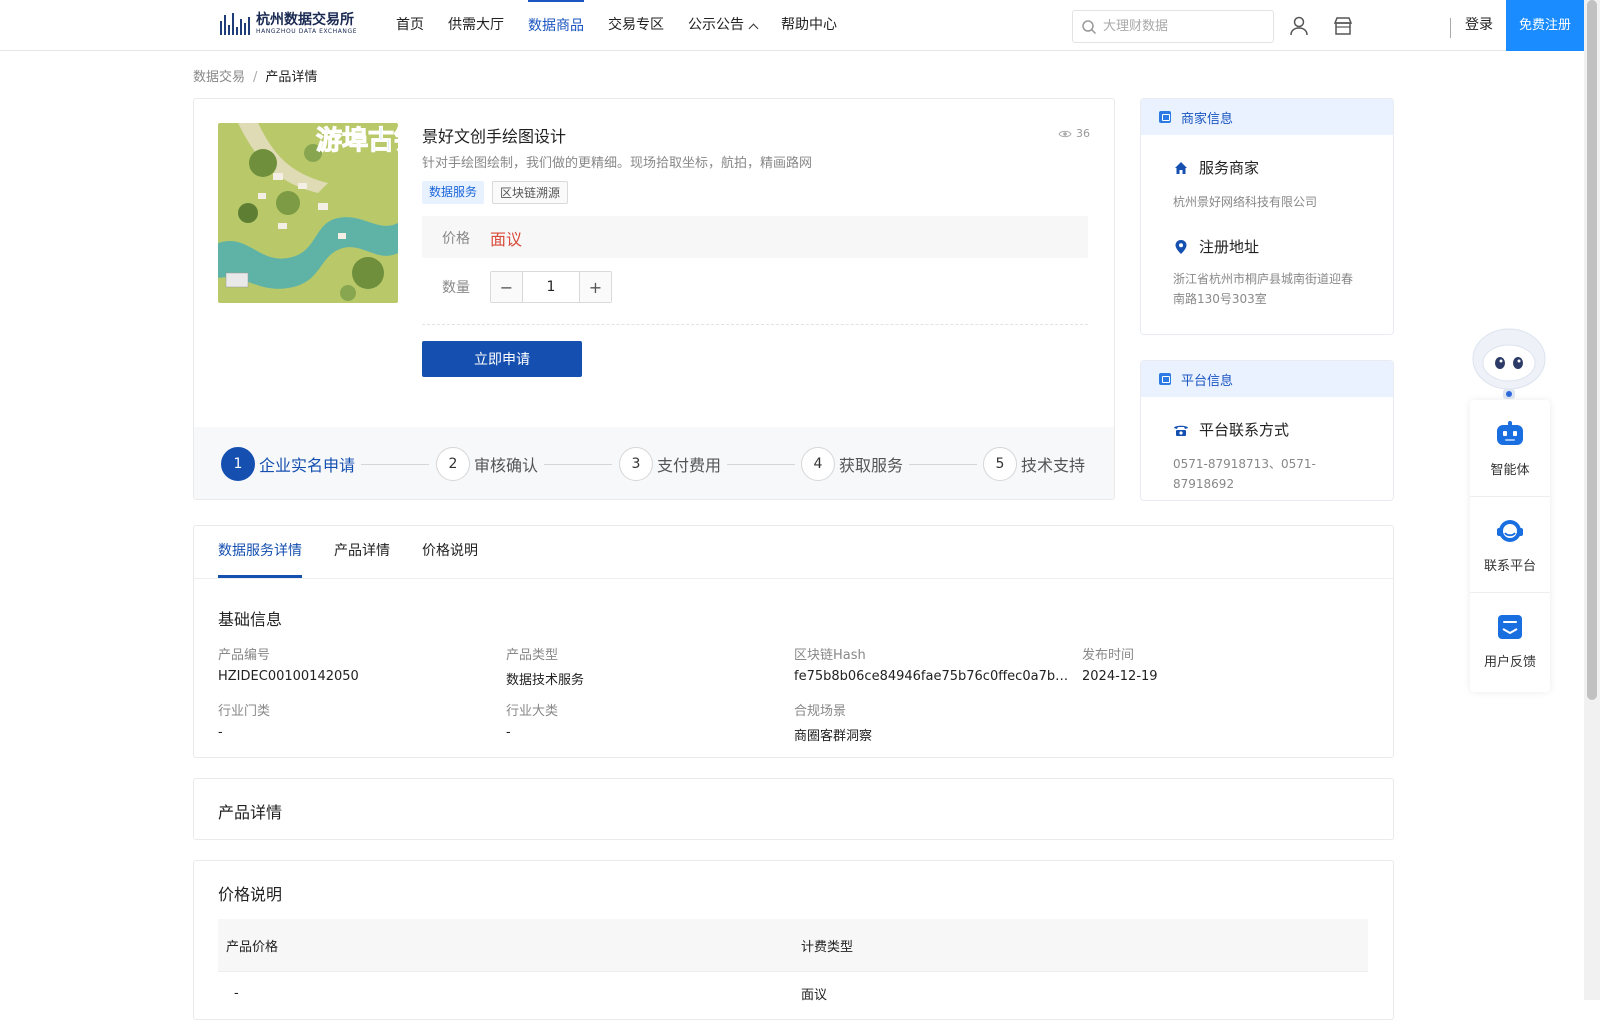 The height and width of the screenshot is (1020, 1600). I want to click on breadcrumb-root: 数据交易, so click(219, 77).